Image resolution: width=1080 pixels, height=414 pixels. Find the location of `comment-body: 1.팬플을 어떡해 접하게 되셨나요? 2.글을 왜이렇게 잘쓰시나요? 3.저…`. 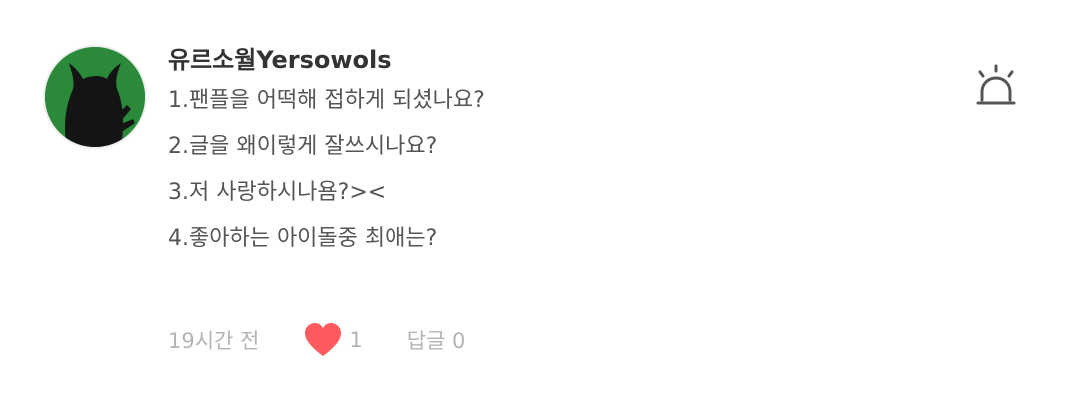

comment-body: 1.팬플을 어떡해 접하게 되셨나요? 2.글을 왜이렇게 잘쓰시나요? 3.저… is located at coordinates (326, 176).